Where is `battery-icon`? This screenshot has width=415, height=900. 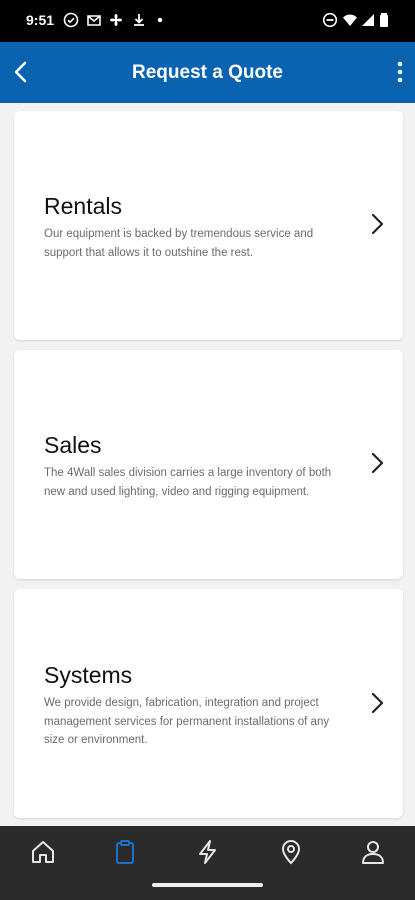
battery-icon is located at coordinates (384, 20).